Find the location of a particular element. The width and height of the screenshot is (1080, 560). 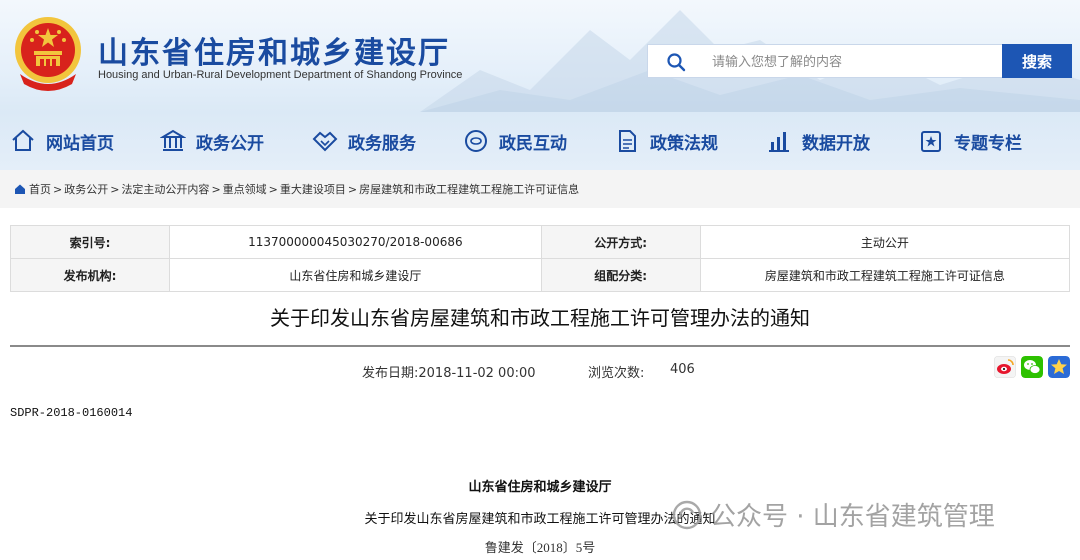

breadcrumb-item: 首页 is located at coordinates (40, 189).